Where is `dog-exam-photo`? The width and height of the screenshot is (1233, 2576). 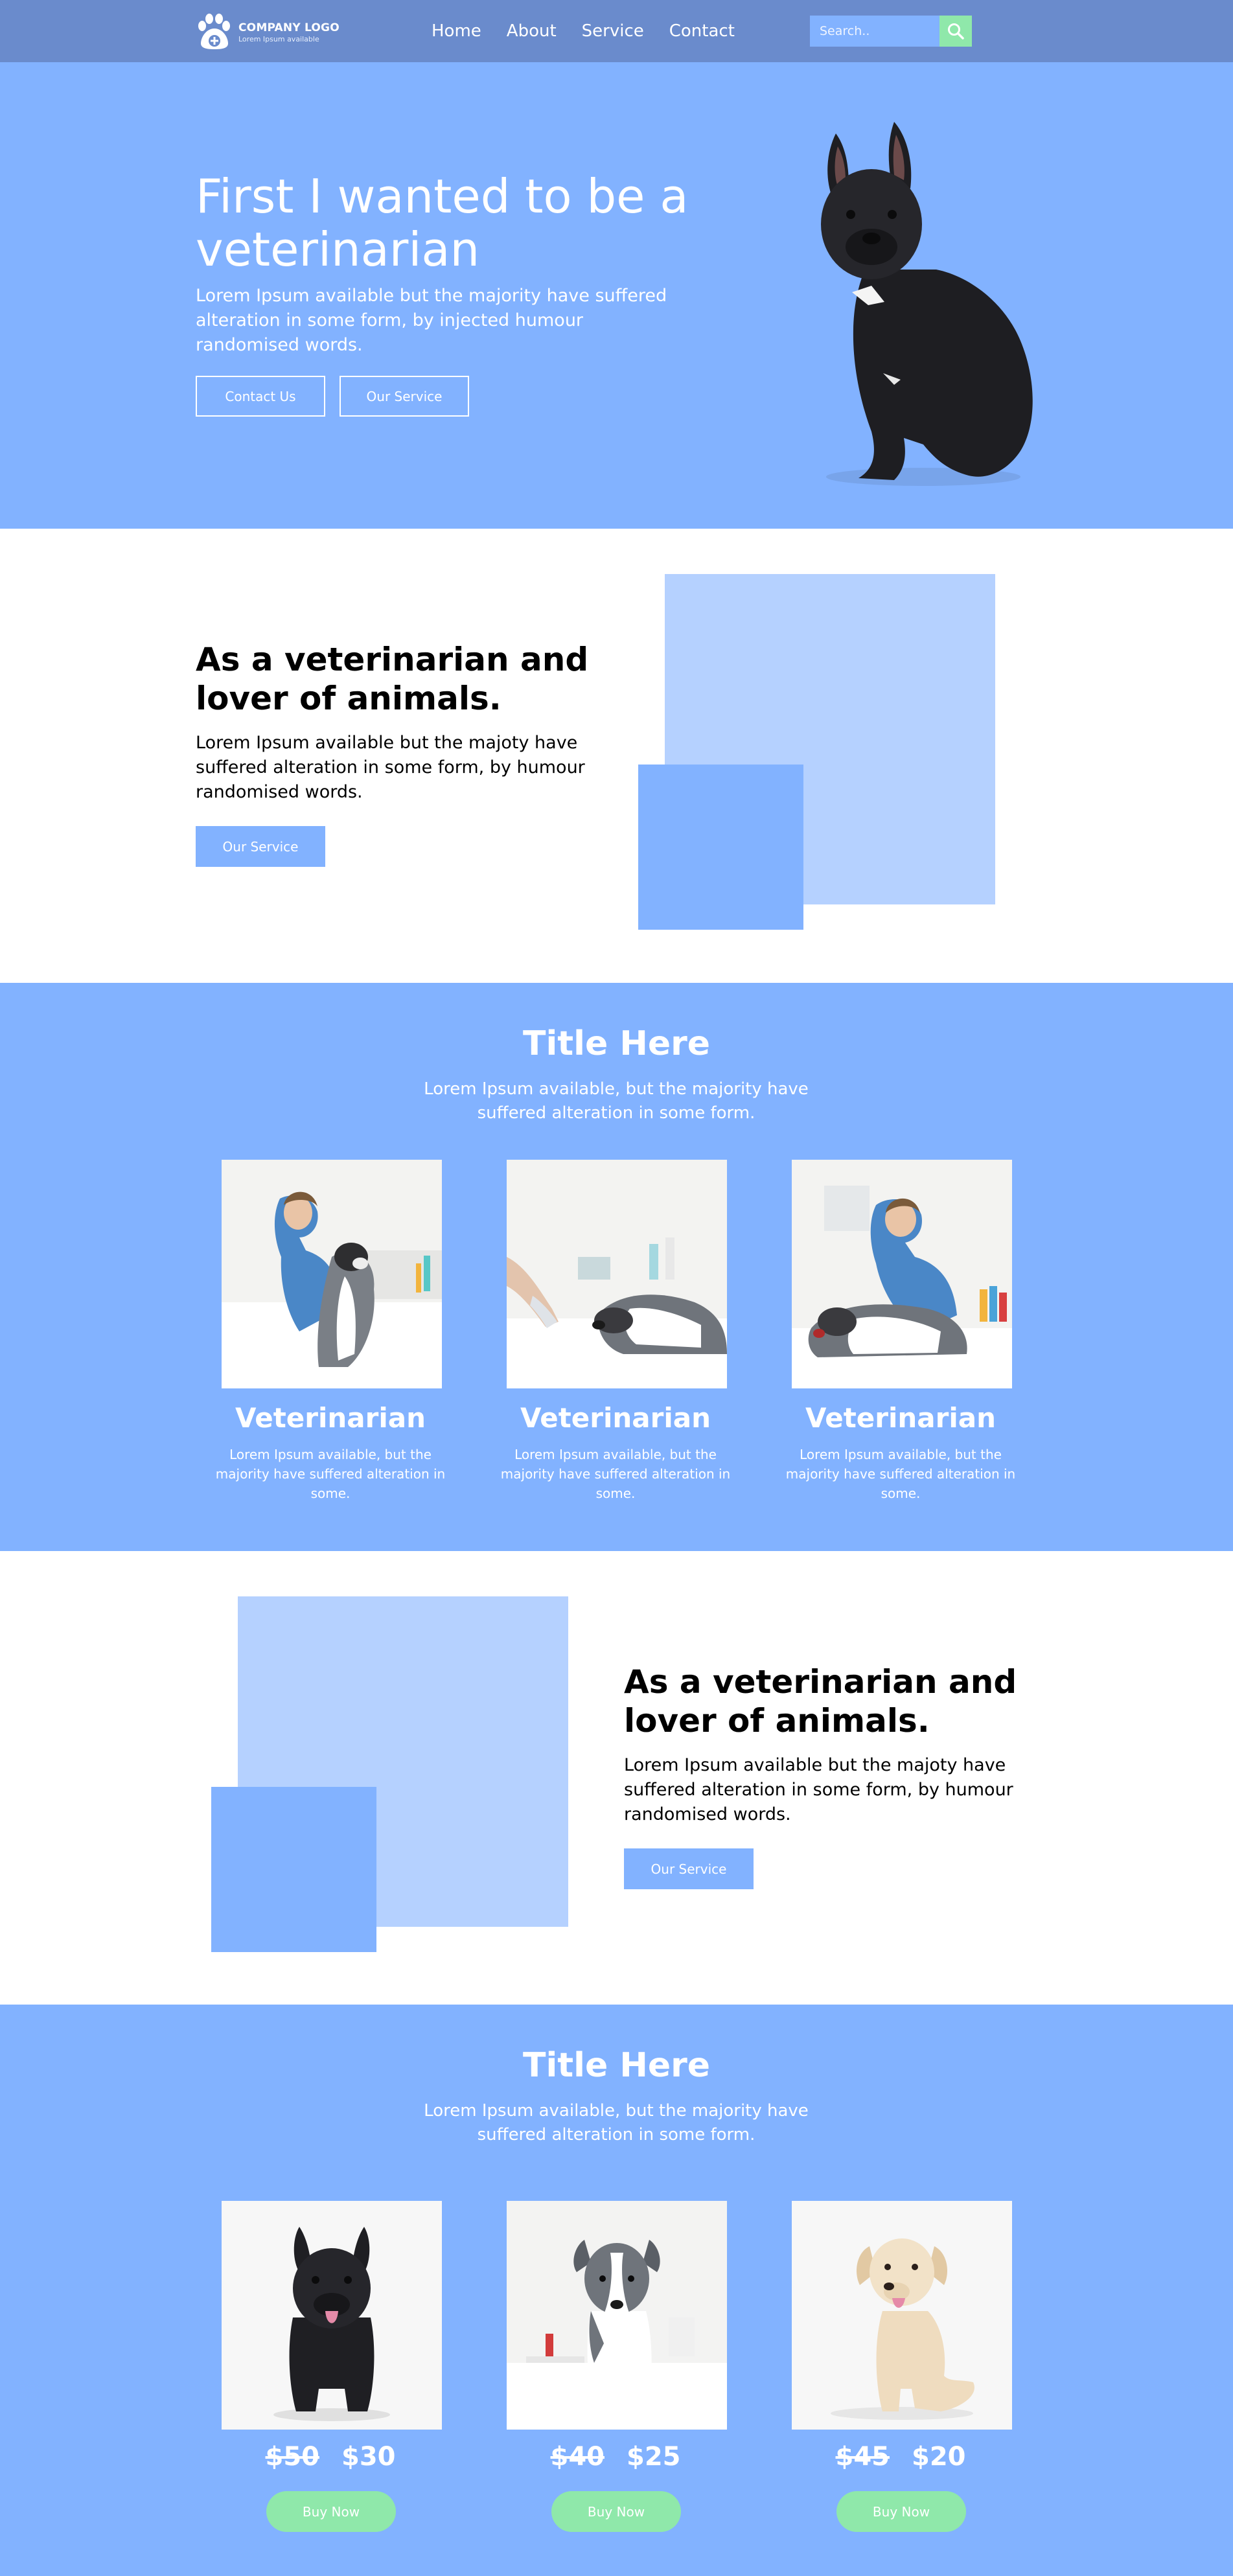 dog-exam-photo is located at coordinates (617, 1274).